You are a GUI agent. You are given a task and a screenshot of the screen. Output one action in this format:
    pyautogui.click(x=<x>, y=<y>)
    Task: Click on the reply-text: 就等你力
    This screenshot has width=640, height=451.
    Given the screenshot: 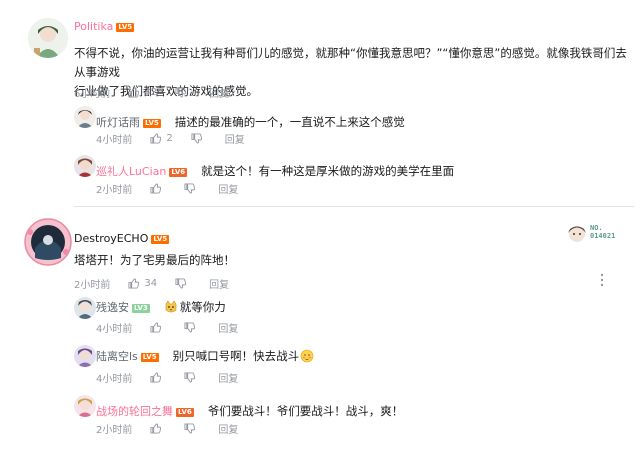 What is the action you would take?
    pyautogui.click(x=202, y=307)
    